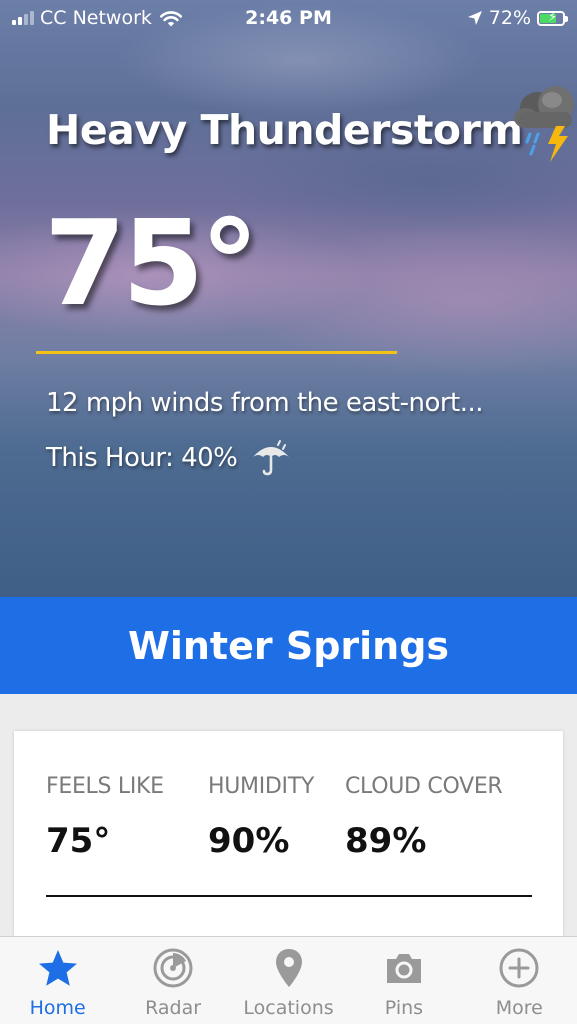 This screenshot has width=577, height=1024. I want to click on map-pin-icon, so click(288, 968).